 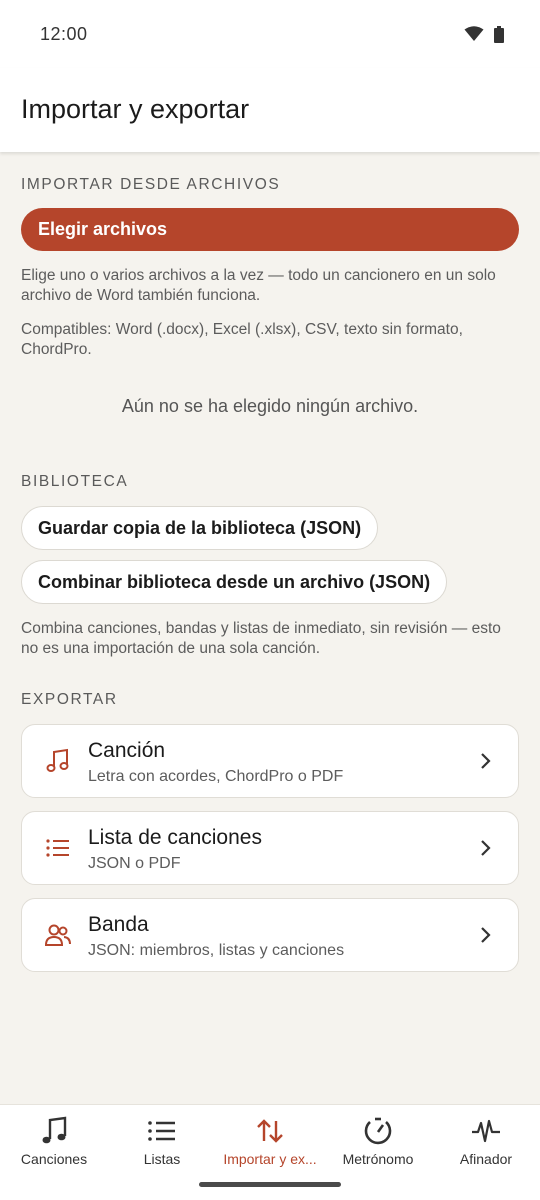 I want to click on no-file-chosen-text: Aún no se ha elegido ningún archivo., so click(x=270, y=406).